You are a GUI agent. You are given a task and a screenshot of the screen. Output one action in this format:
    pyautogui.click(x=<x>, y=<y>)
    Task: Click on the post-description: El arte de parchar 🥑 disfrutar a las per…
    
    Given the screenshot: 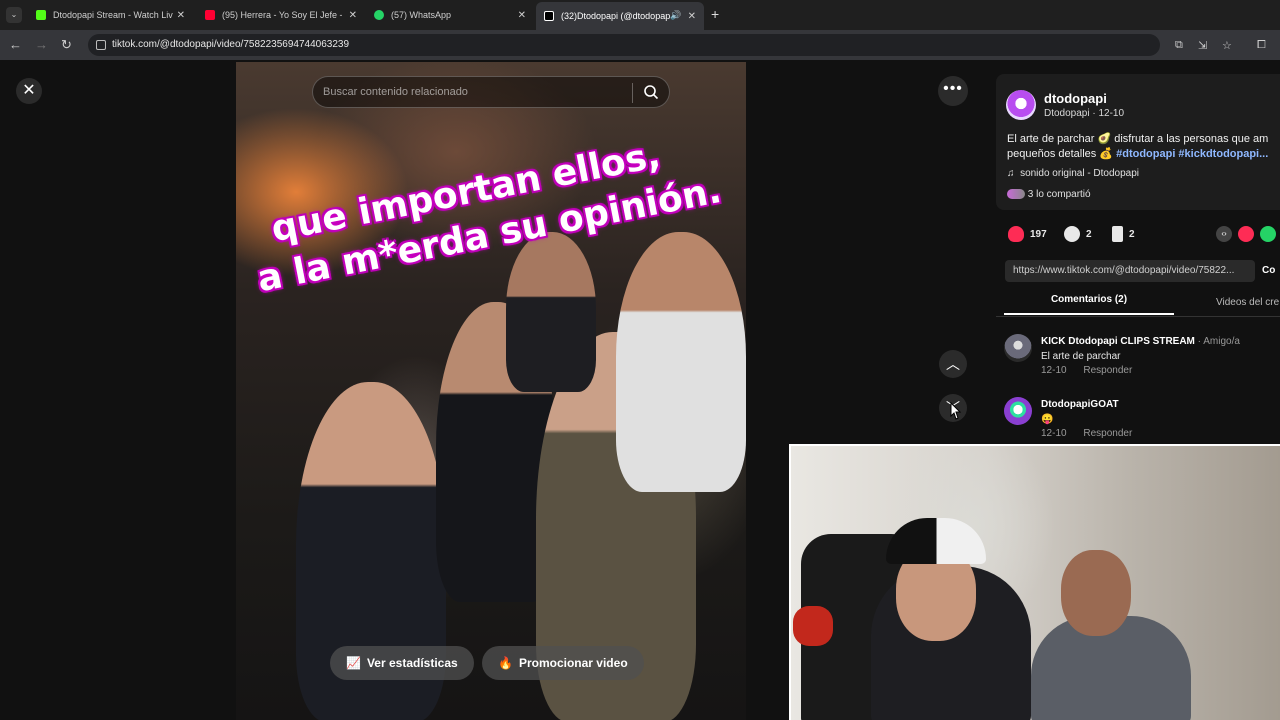 What is the action you would take?
    pyautogui.click(x=1143, y=147)
    